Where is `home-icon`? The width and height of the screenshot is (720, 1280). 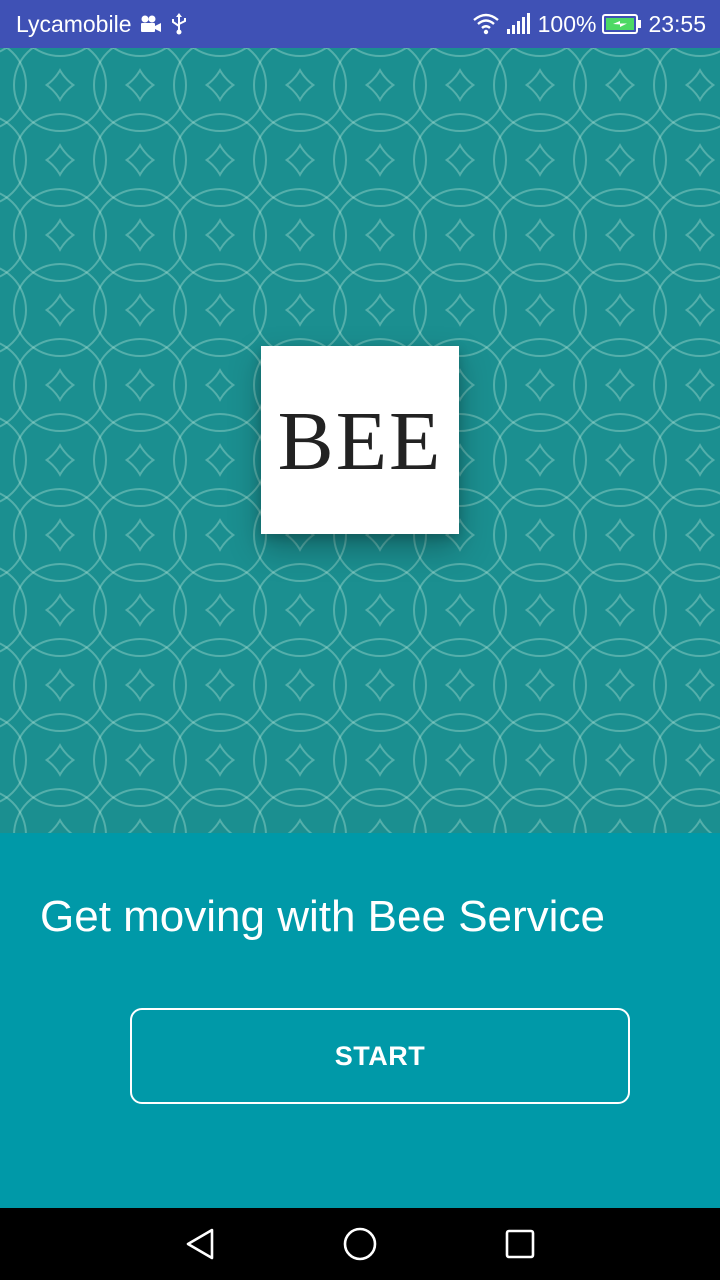 home-icon is located at coordinates (360, 1244).